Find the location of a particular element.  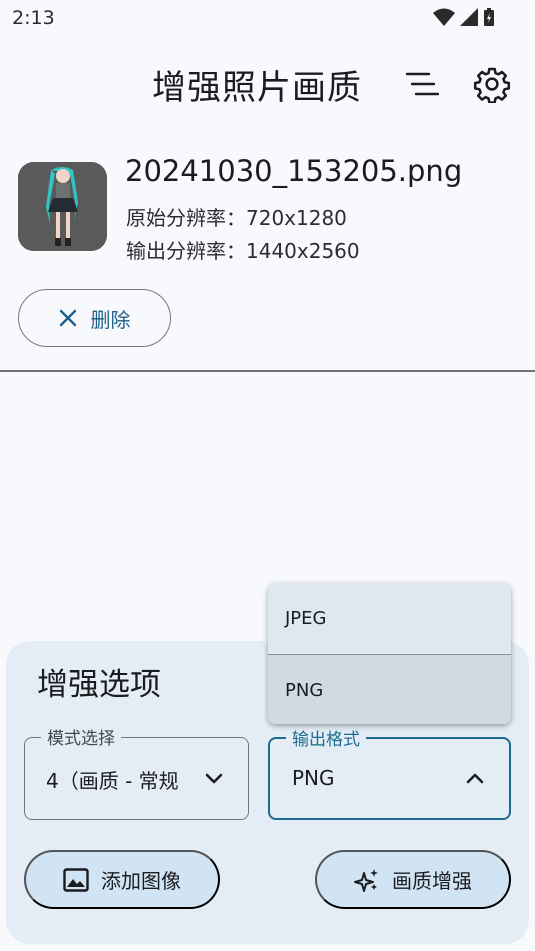

sort-lines-icon is located at coordinates (422, 84).